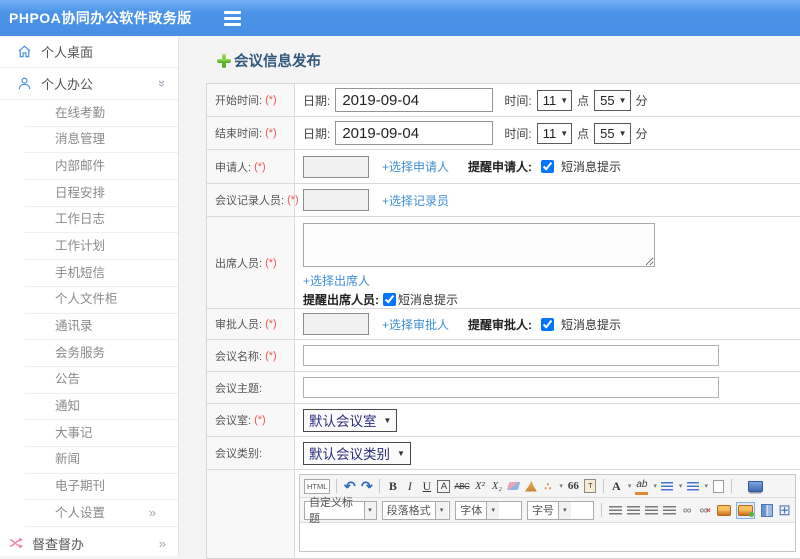 The width and height of the screenshot is (800, 559). Describe the element at coordinates (669, 510) in the screenshot. I see `align-justify-icon` at that location.